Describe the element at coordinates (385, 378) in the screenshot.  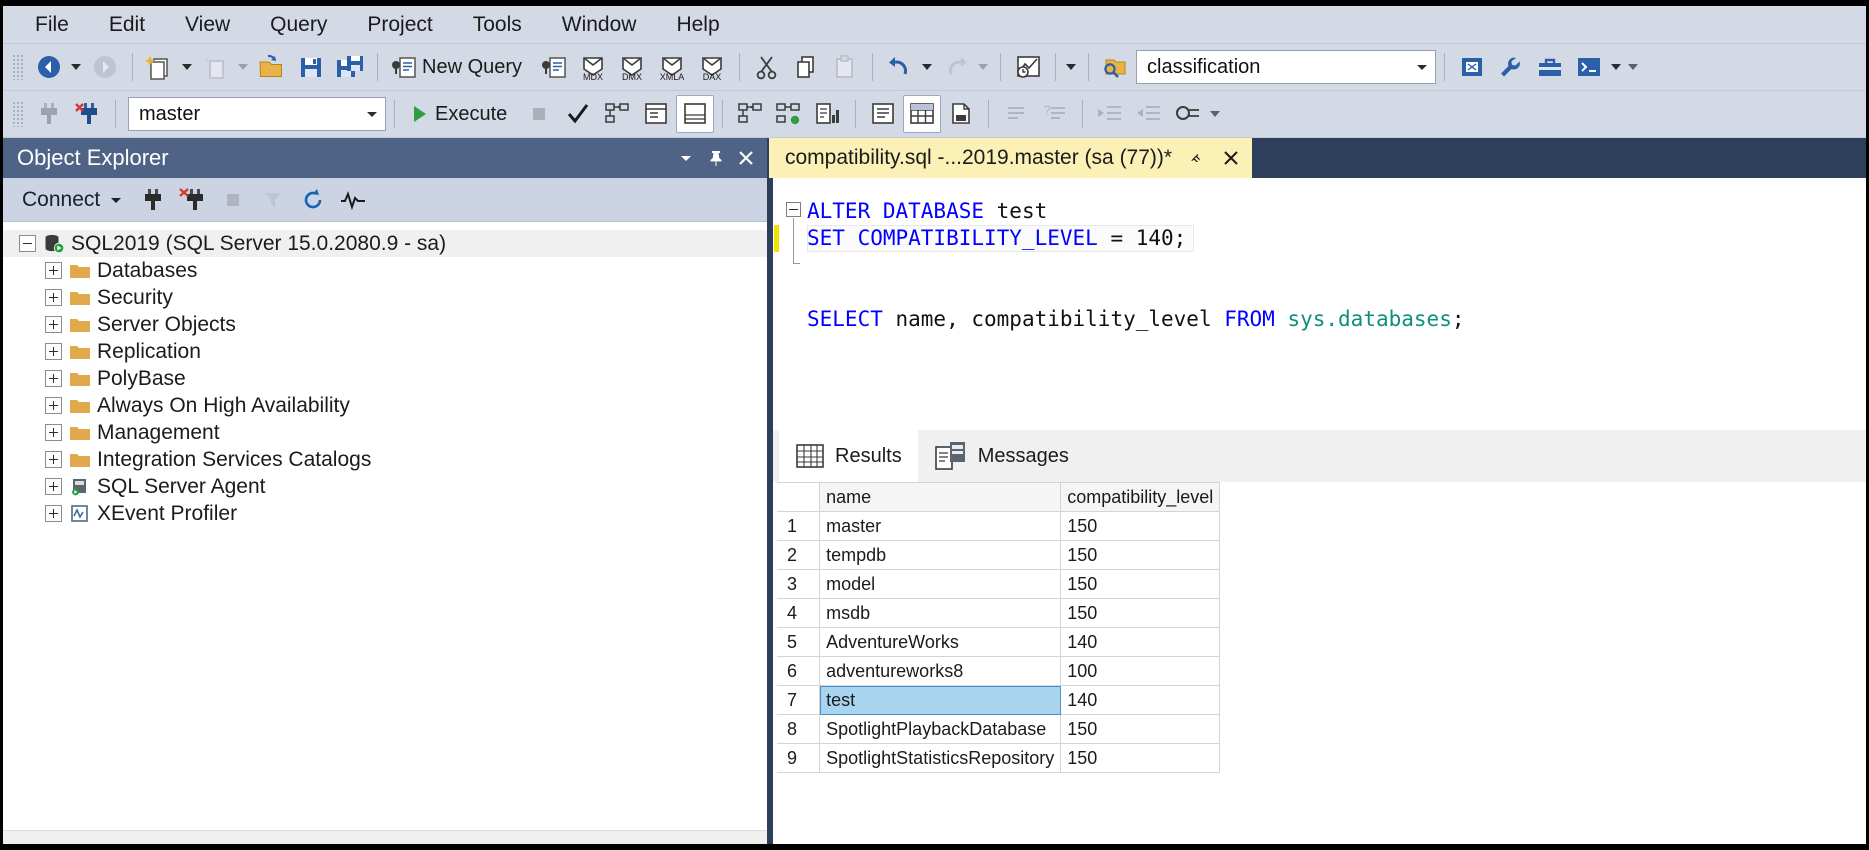
I see `tree-node-polybase: PolyBase` at that location.